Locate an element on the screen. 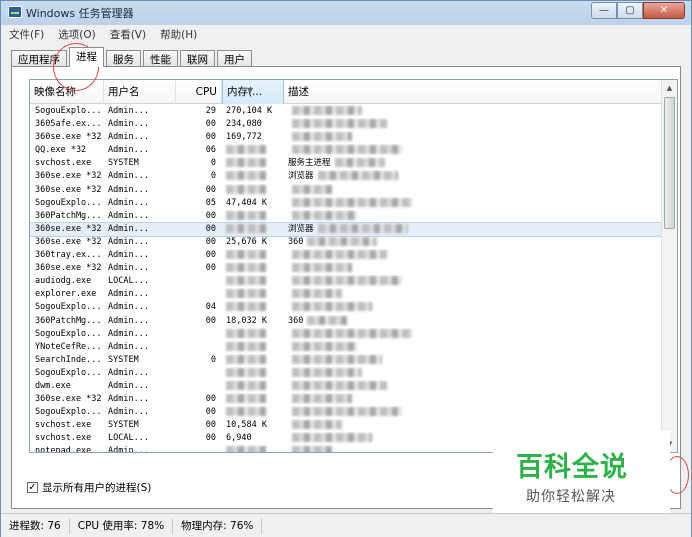  cell-cpu: 29 is located at coordinates (199, 111).